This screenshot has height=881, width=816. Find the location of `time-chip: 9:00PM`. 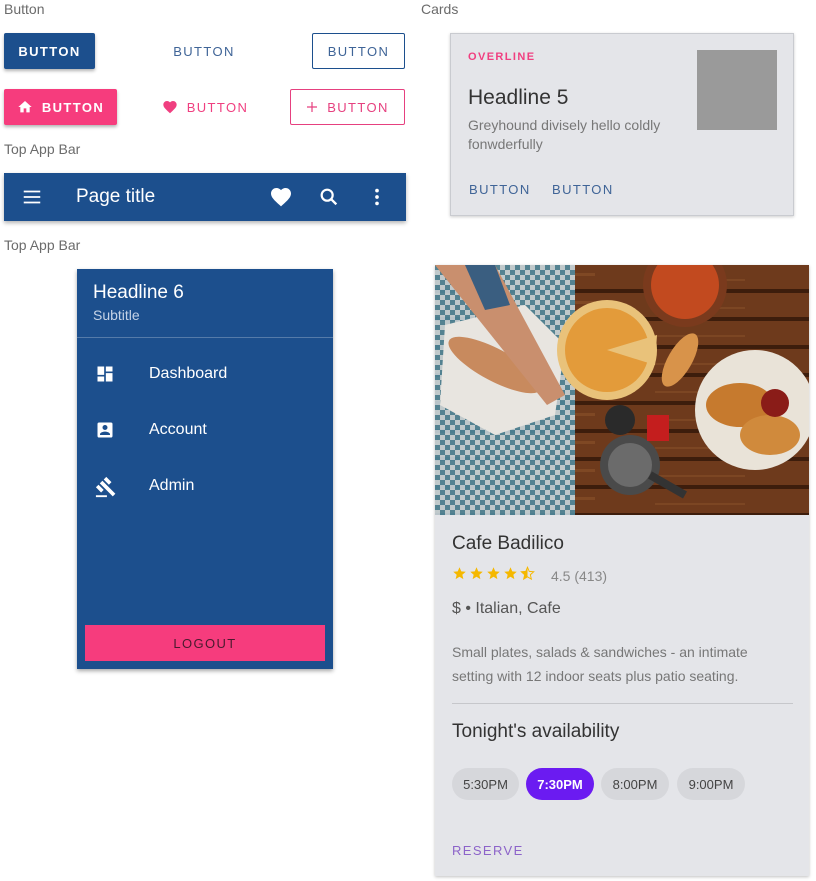

time-chip: 9:00PM is located at coordinates (711, 784).